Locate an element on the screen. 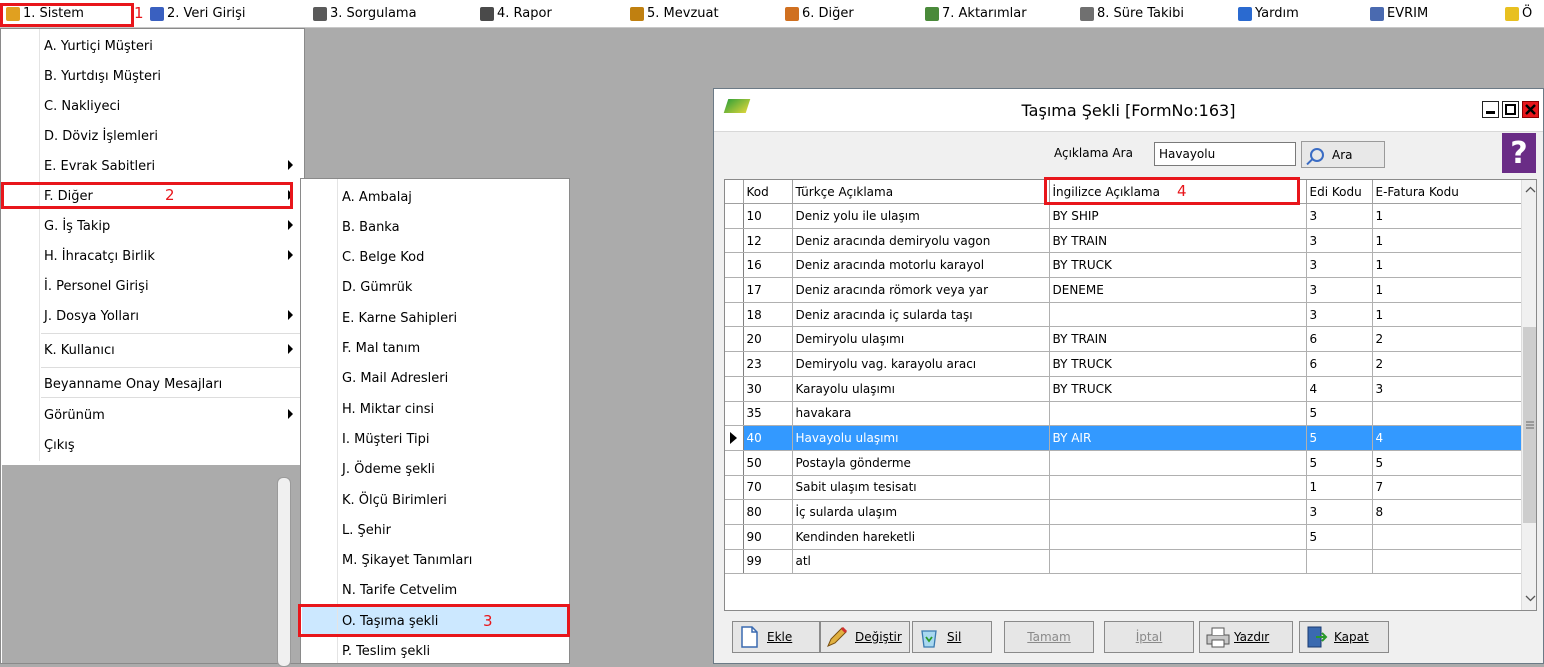 The image size is (1544, 667). cell-edi is located at coordinates (1339, 562).